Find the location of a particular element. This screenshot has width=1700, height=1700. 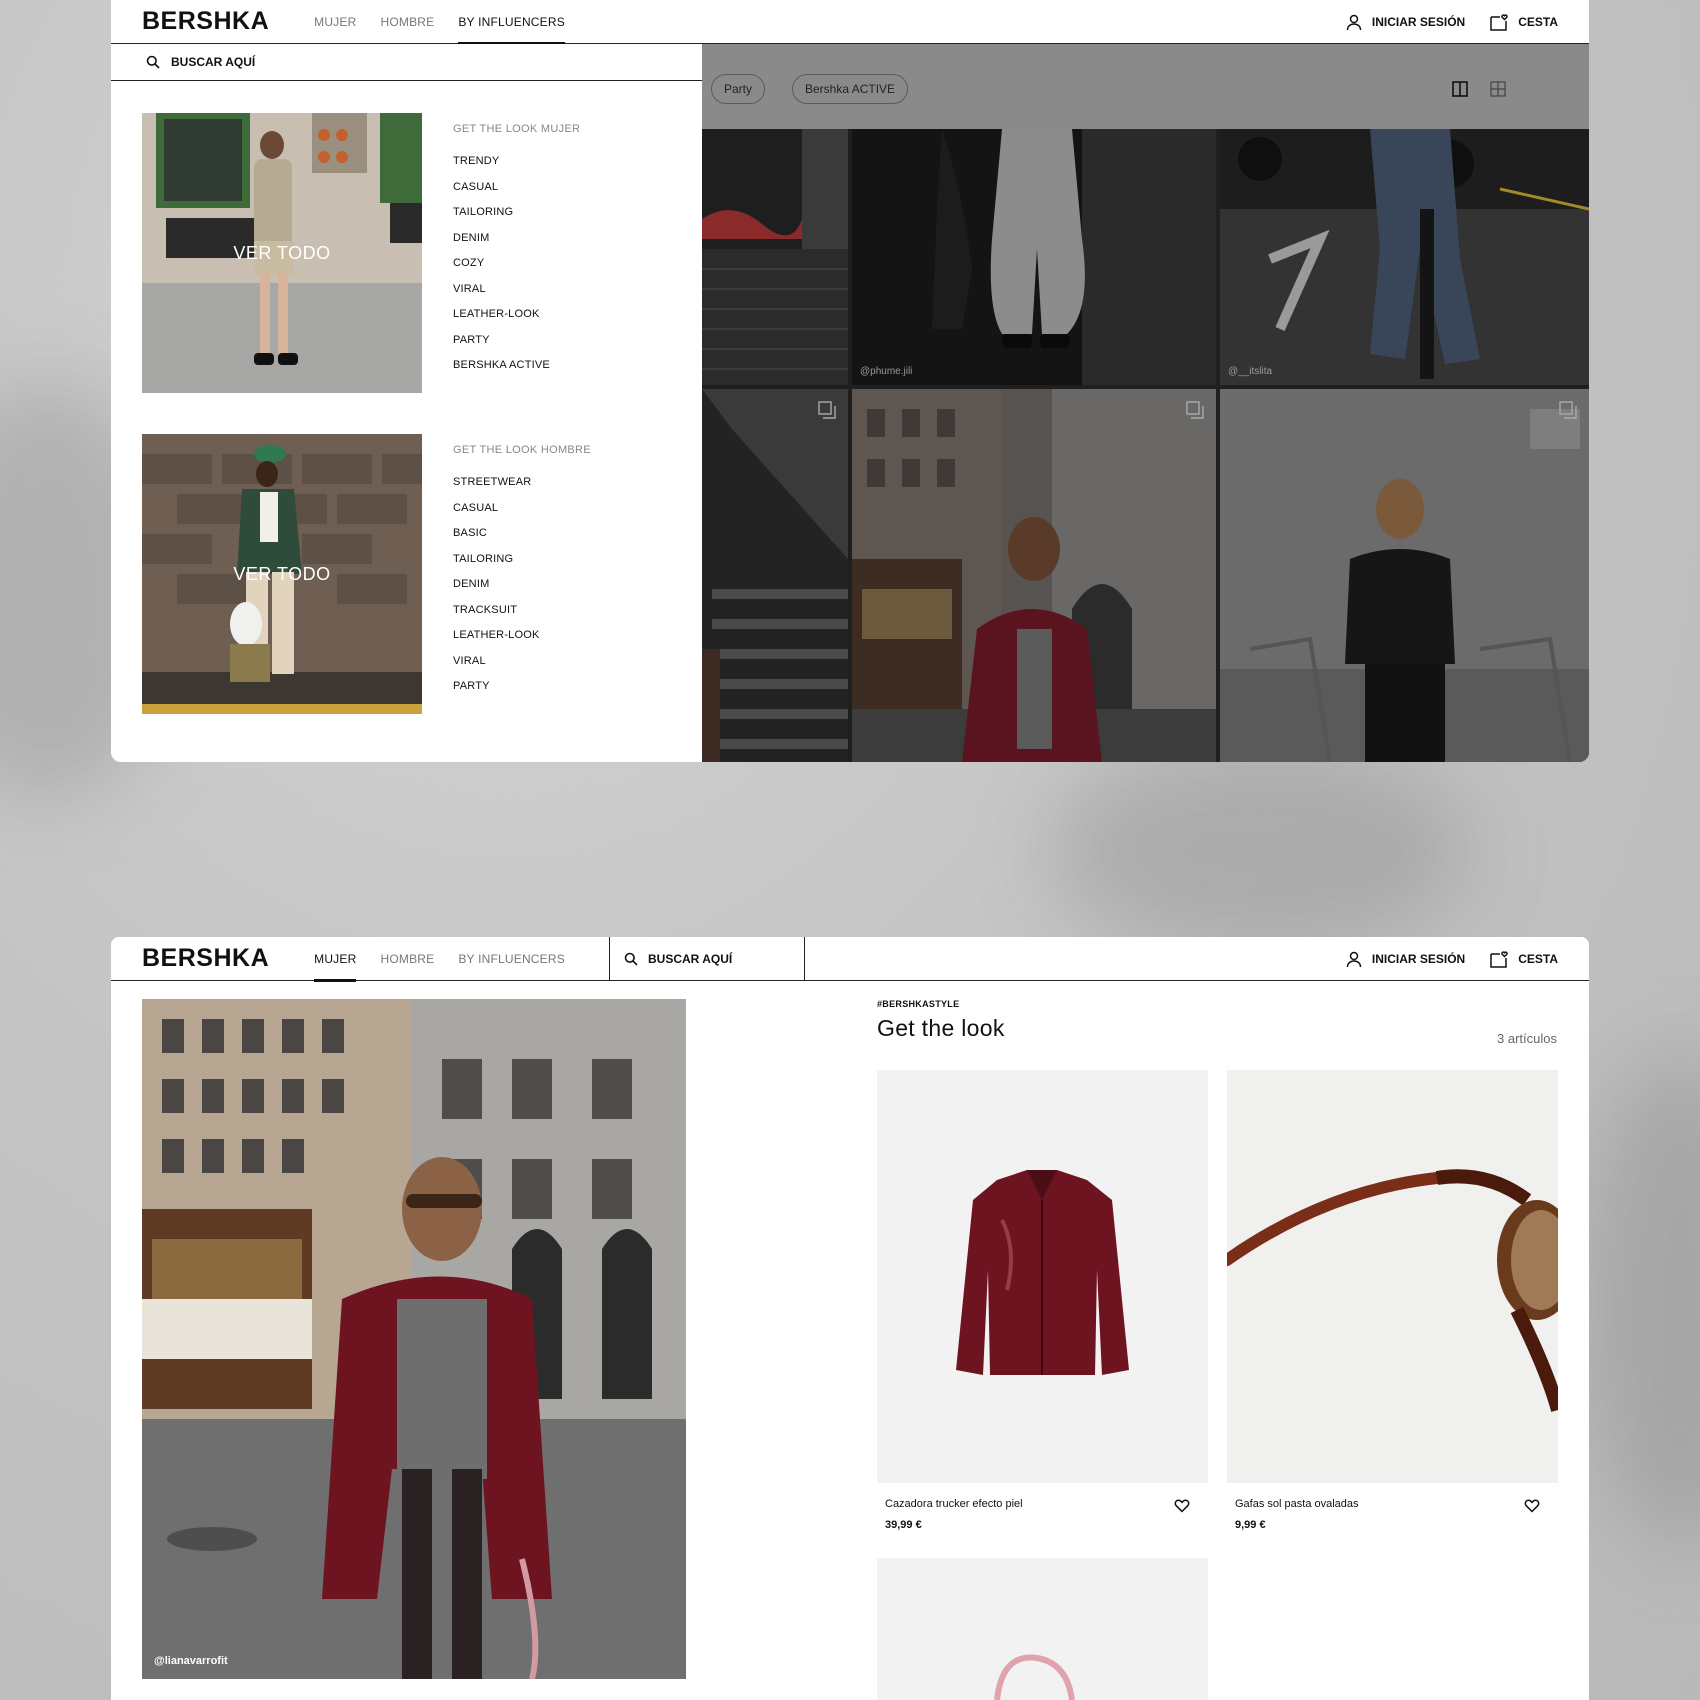

menu-item-trendy: TRENDY is located at coordinates (516, 168).